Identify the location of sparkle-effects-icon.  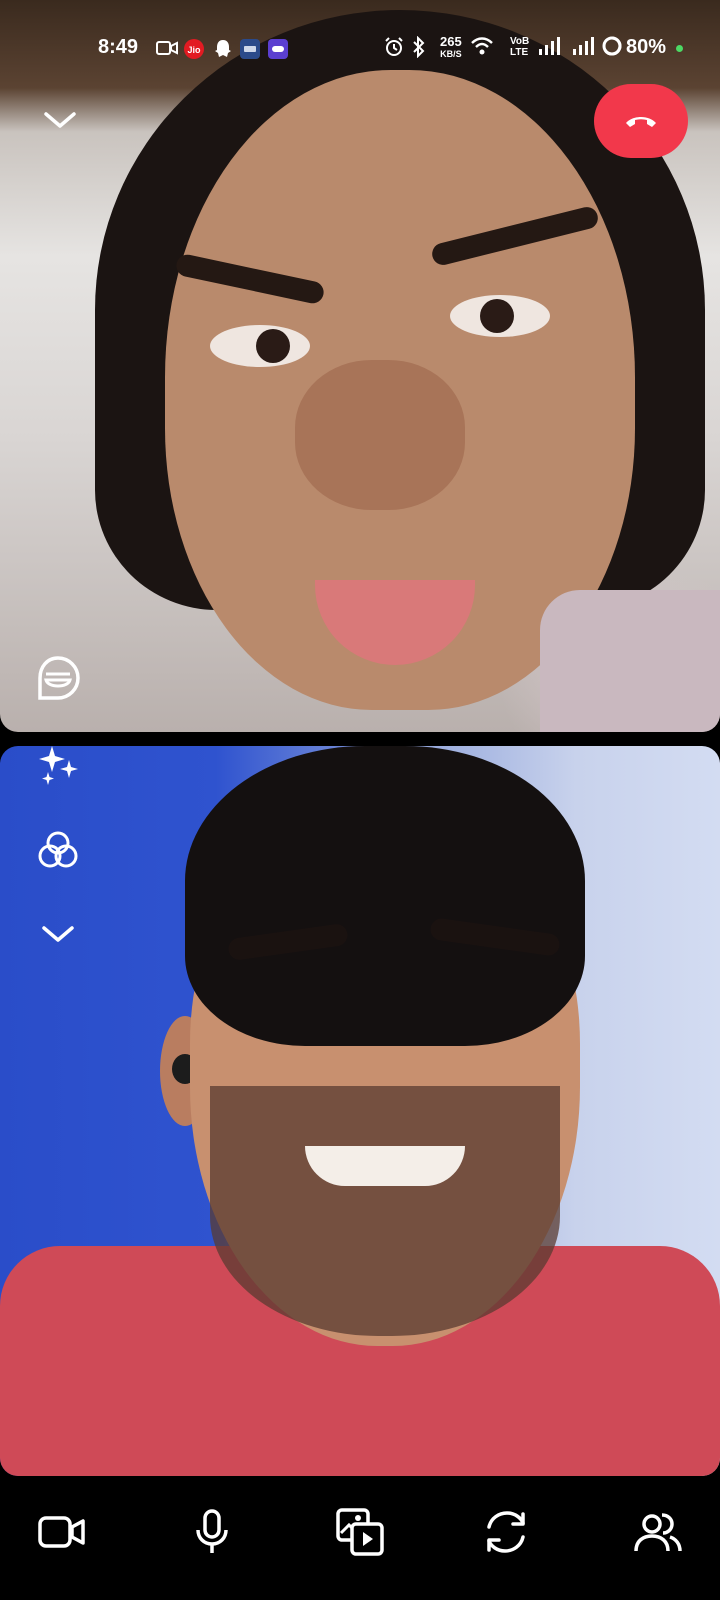
(58, 764).